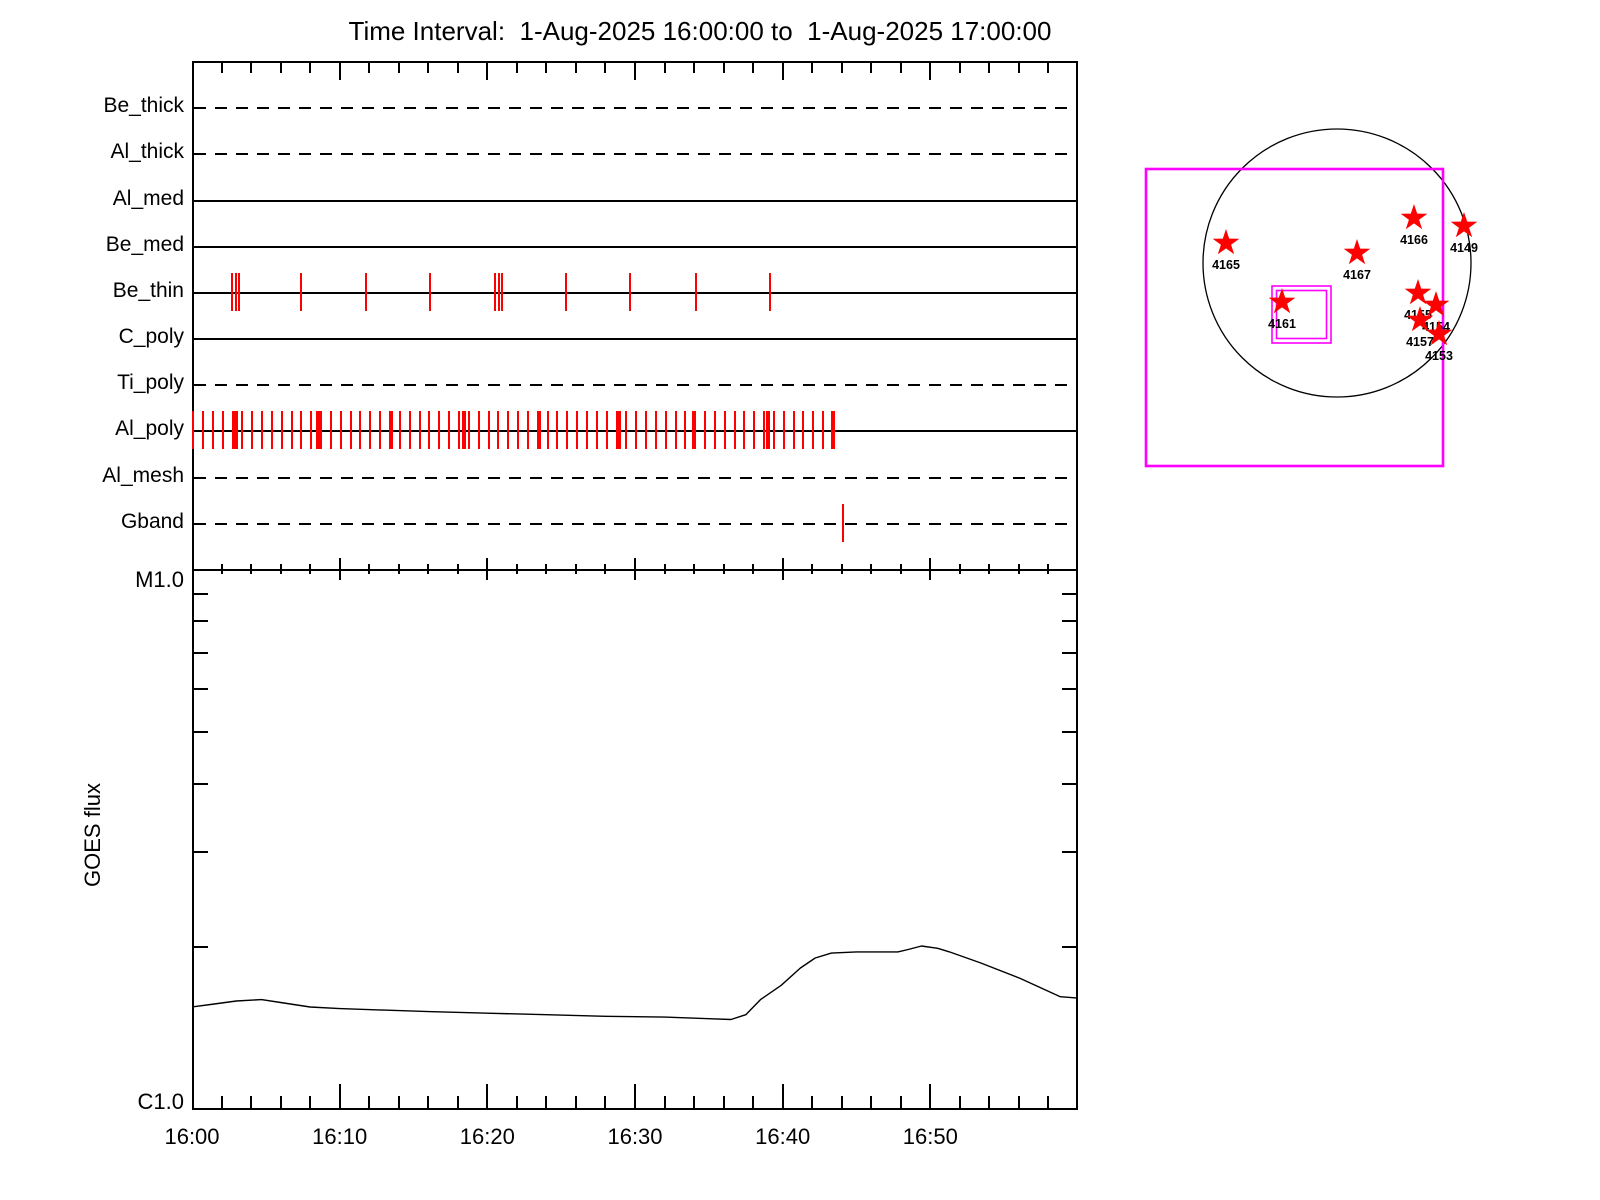 This screenshot has width=1600, height=1200. What do you see at coordinates (150, 382) in the screenshot?
I see `timeline-row-label: Ti_poly` at bounding box center [150, 382].